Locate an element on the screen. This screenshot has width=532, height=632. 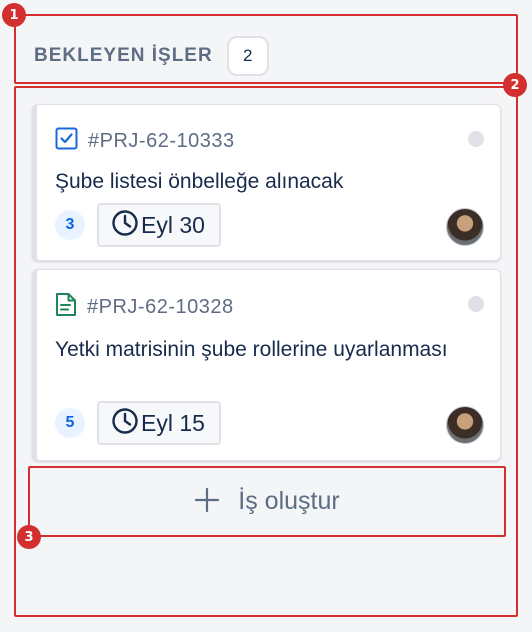
issue-key: #PRJ-62-10328 is located at coordinates (160, 307).